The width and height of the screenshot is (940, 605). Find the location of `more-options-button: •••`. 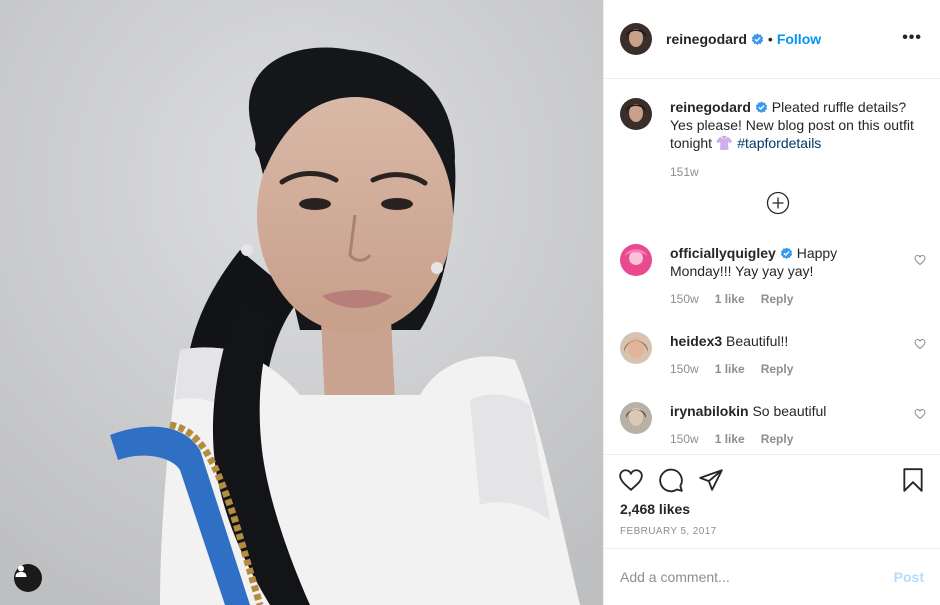

more-options-button: ••• is located at coordinates (912, 38).